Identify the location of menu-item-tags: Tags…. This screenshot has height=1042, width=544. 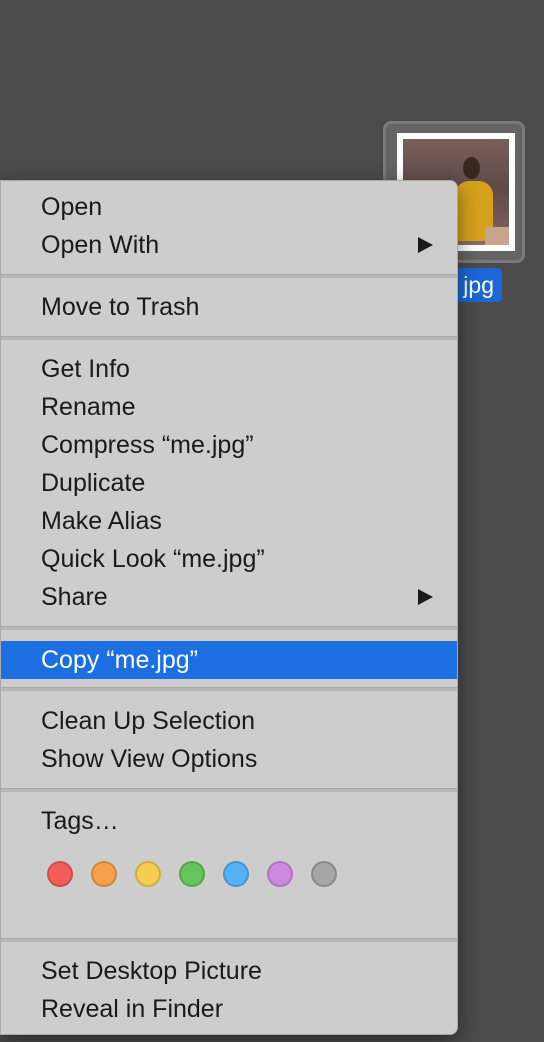
(229, 821).